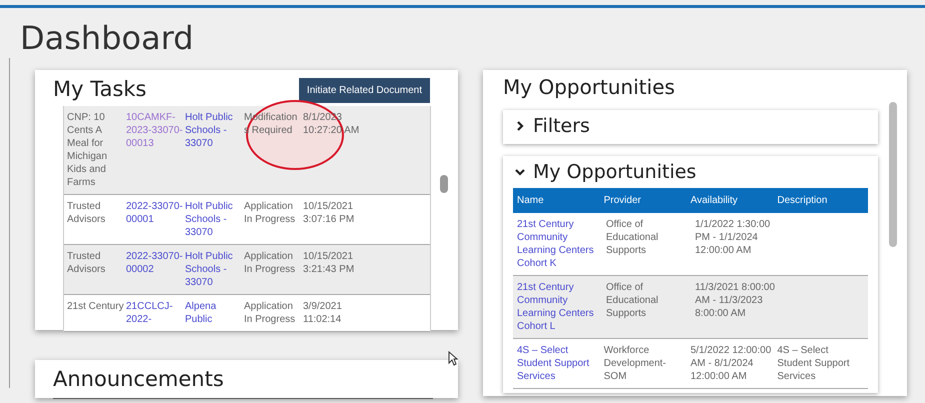  What do you see at coordinates (329, 263) in the screenshot?
I see `table-cell-text: 10/15/2021 3:21:43 PM` at bounding box center [329, 263].